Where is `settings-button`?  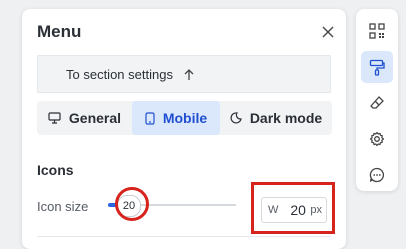 settings-button is located at coordinates (377, 139).